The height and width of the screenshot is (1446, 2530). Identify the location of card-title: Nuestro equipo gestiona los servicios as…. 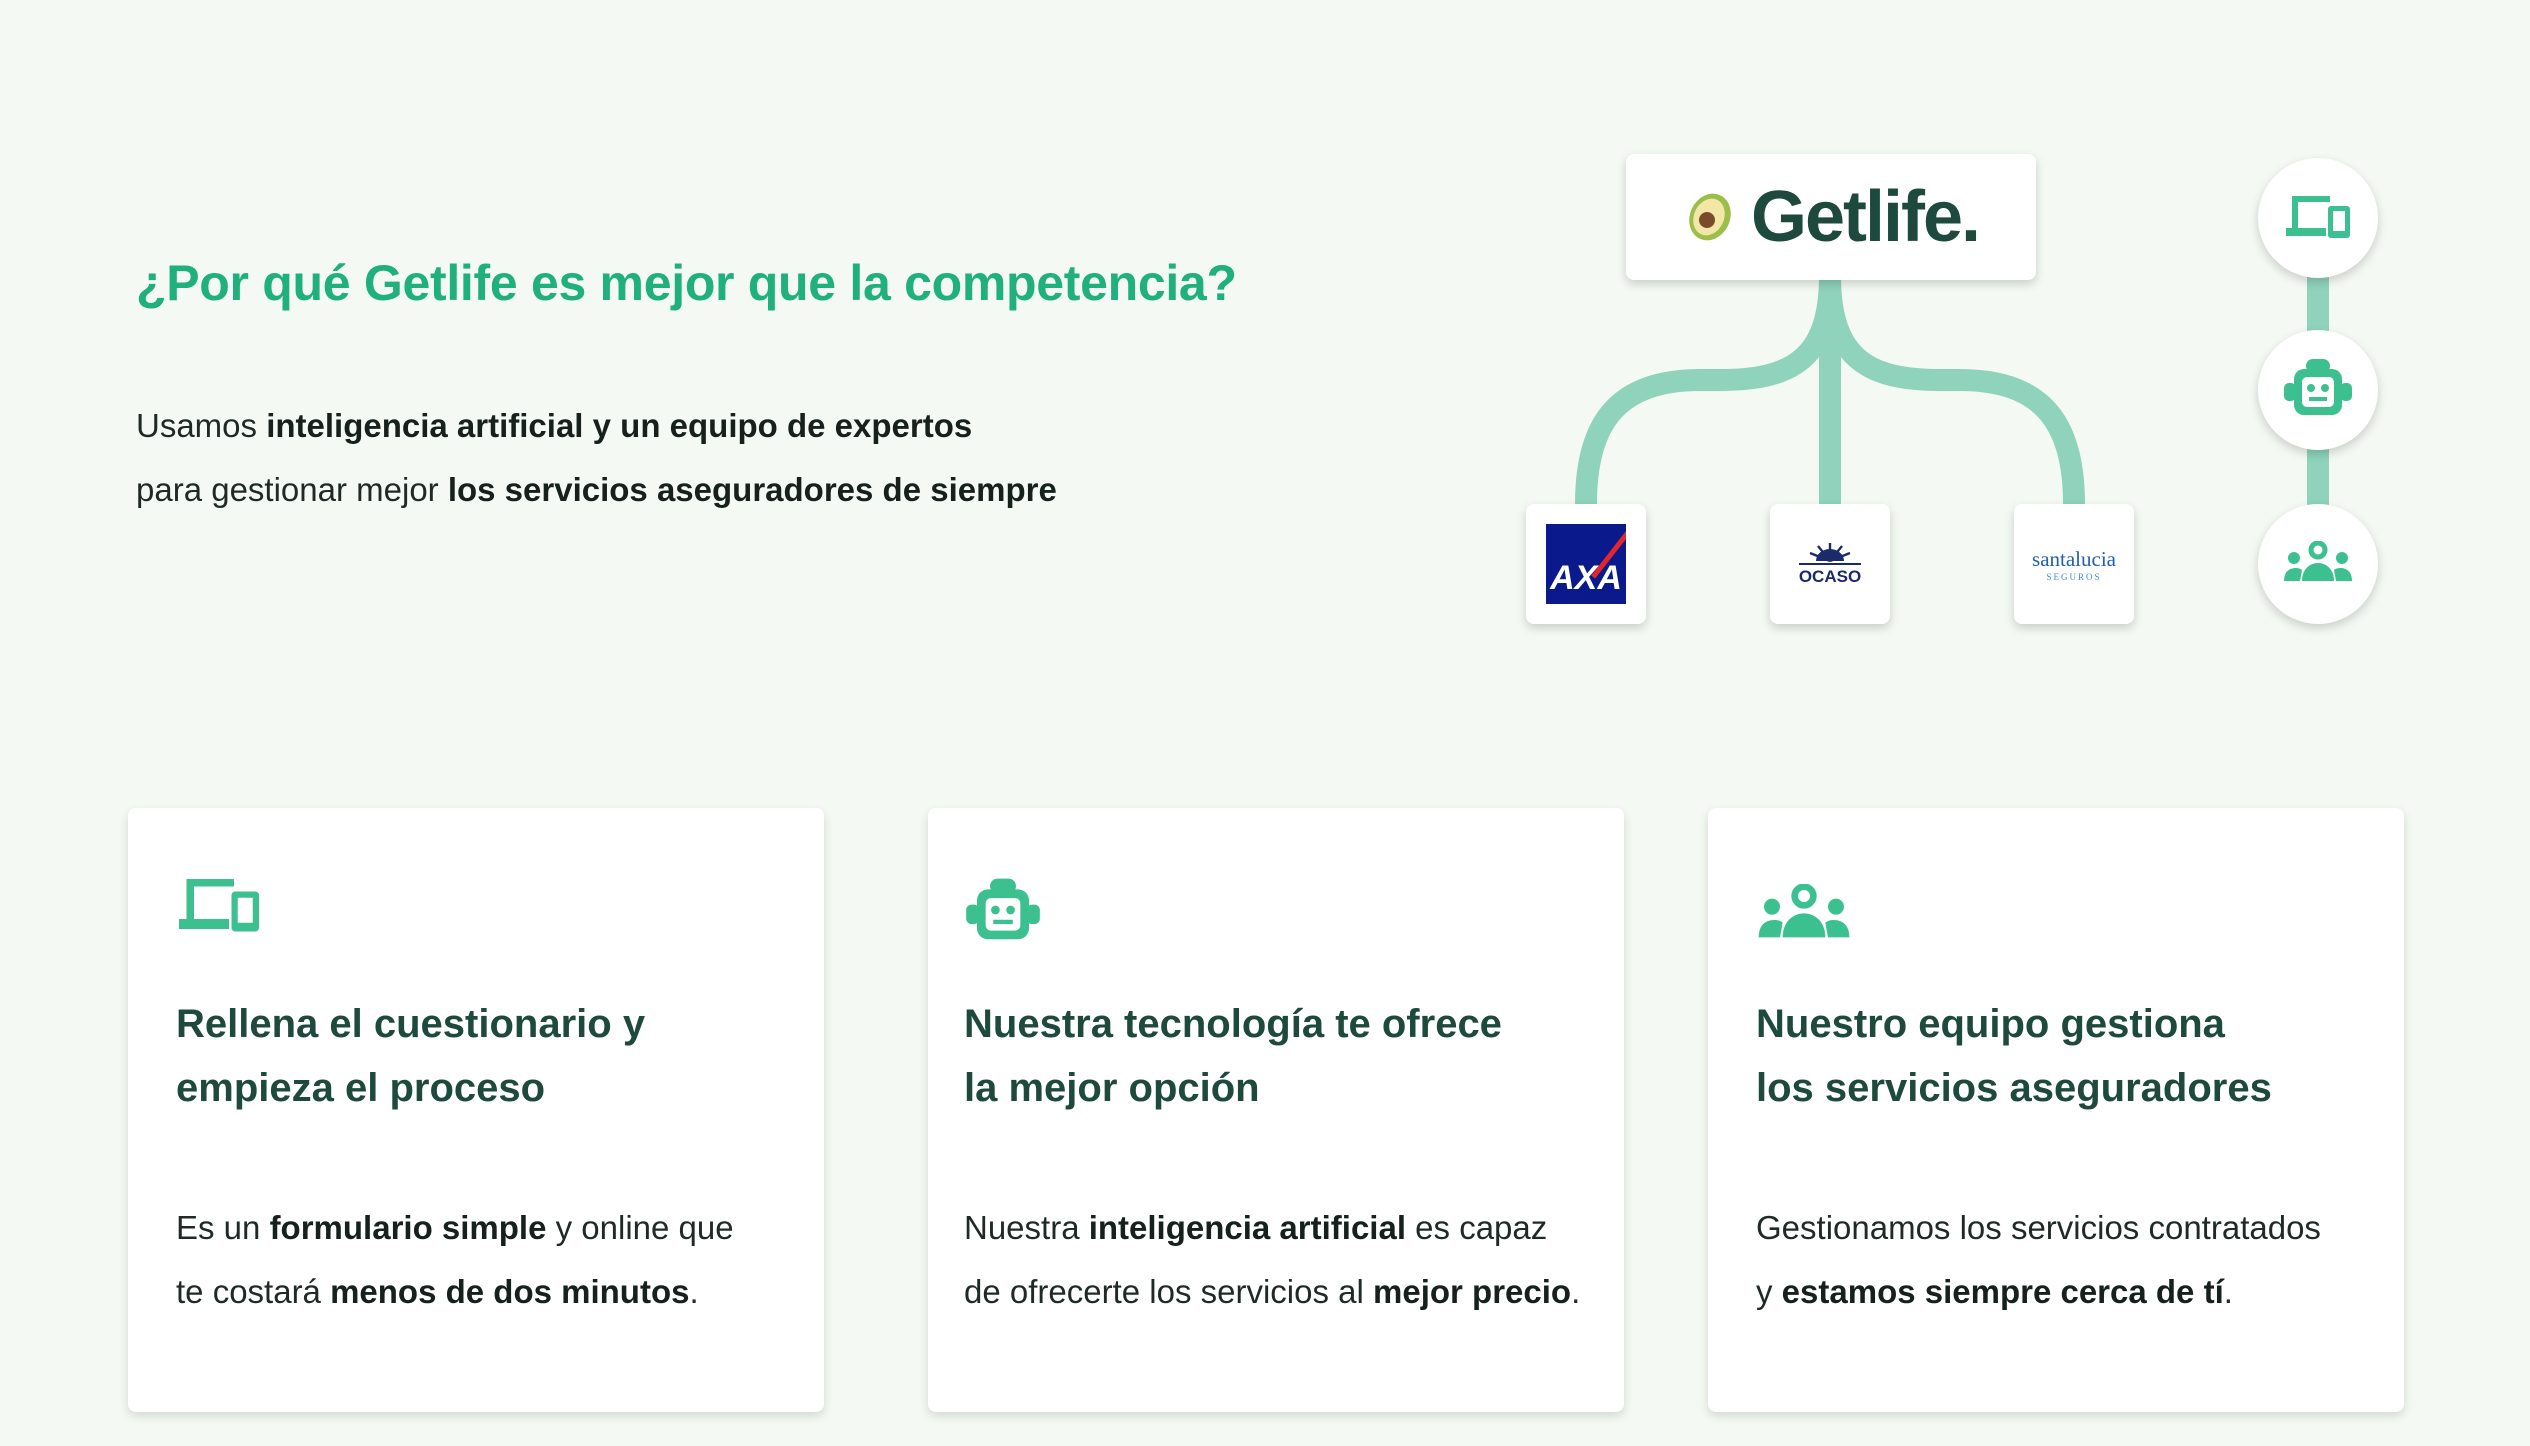
(2014, 1056).